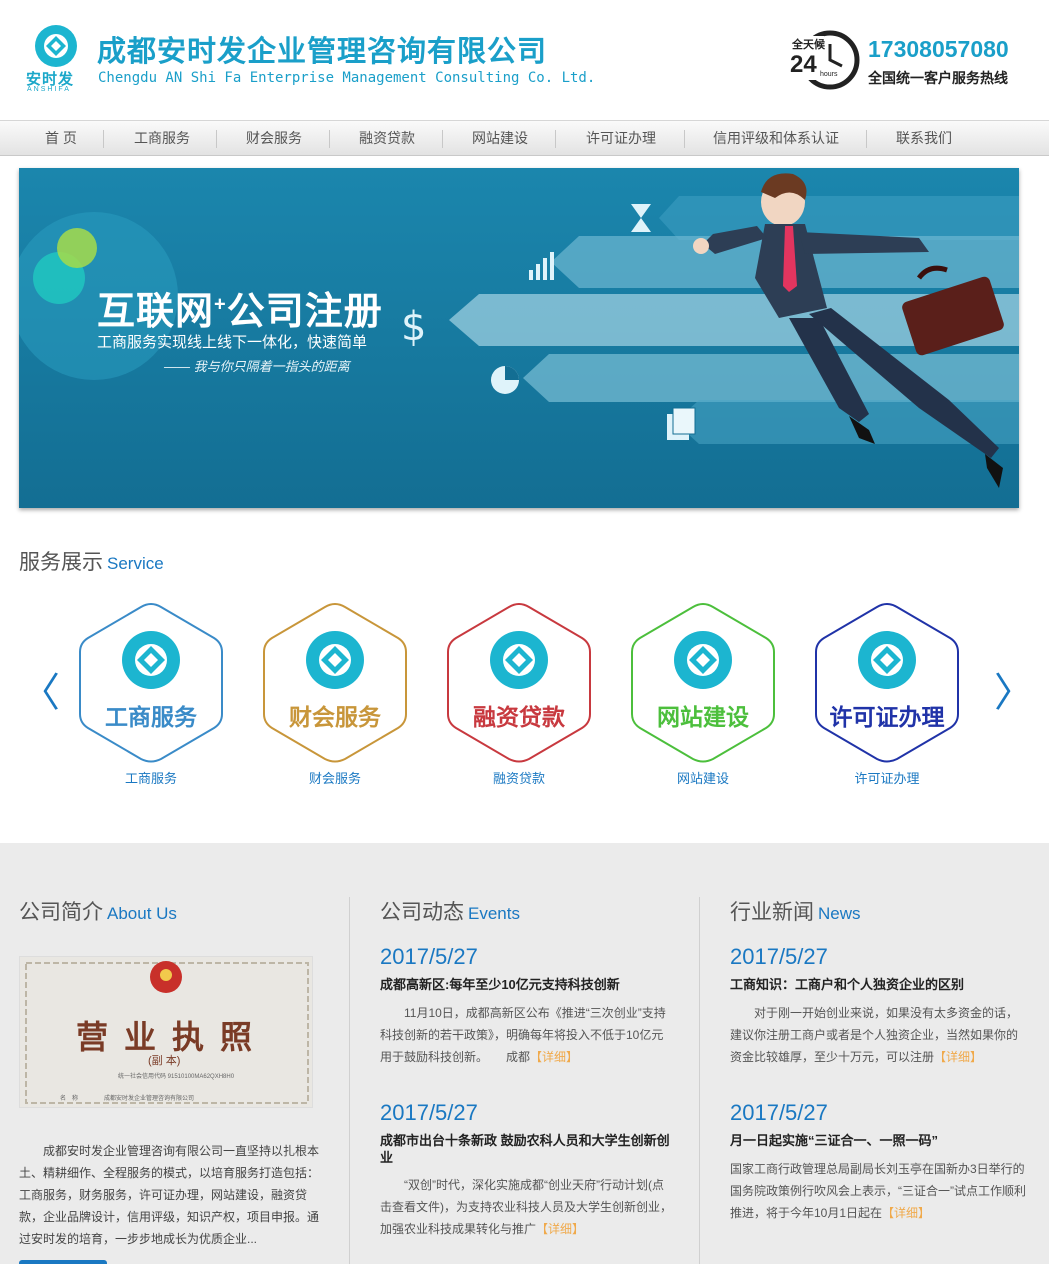 The width and height of the screenshot is (1049, 1264). I want to click on badge-top-text: 全天候, so click(808, 44).